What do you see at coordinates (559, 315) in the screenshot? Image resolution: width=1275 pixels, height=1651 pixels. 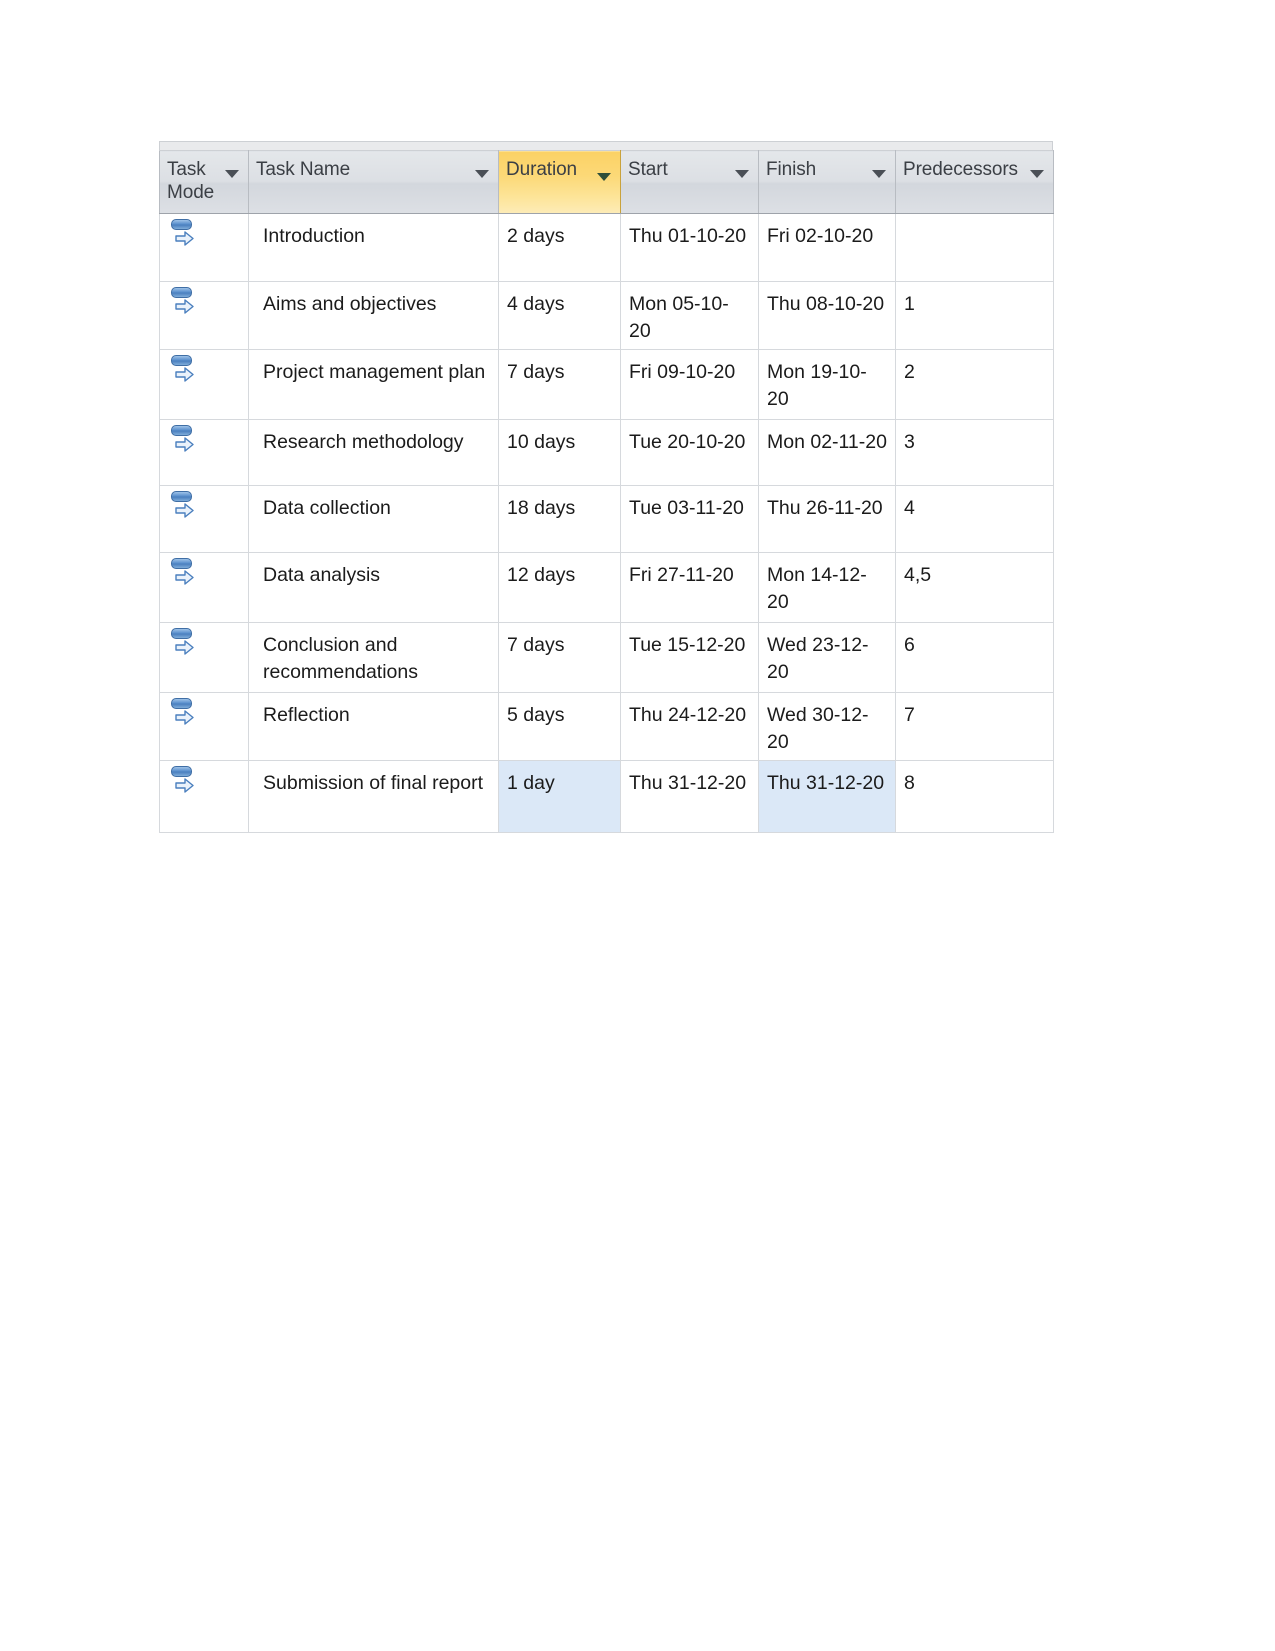 I see `cell-duration: 4 days` at bounding box center [559, 315].